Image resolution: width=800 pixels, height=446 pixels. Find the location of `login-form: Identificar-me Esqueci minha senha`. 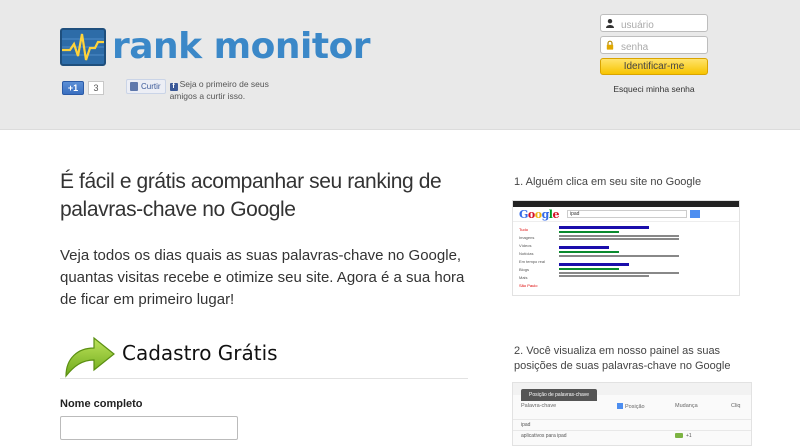

login-form: Identificar-me Esqueci minha senha is located at coordinates (654, 54).